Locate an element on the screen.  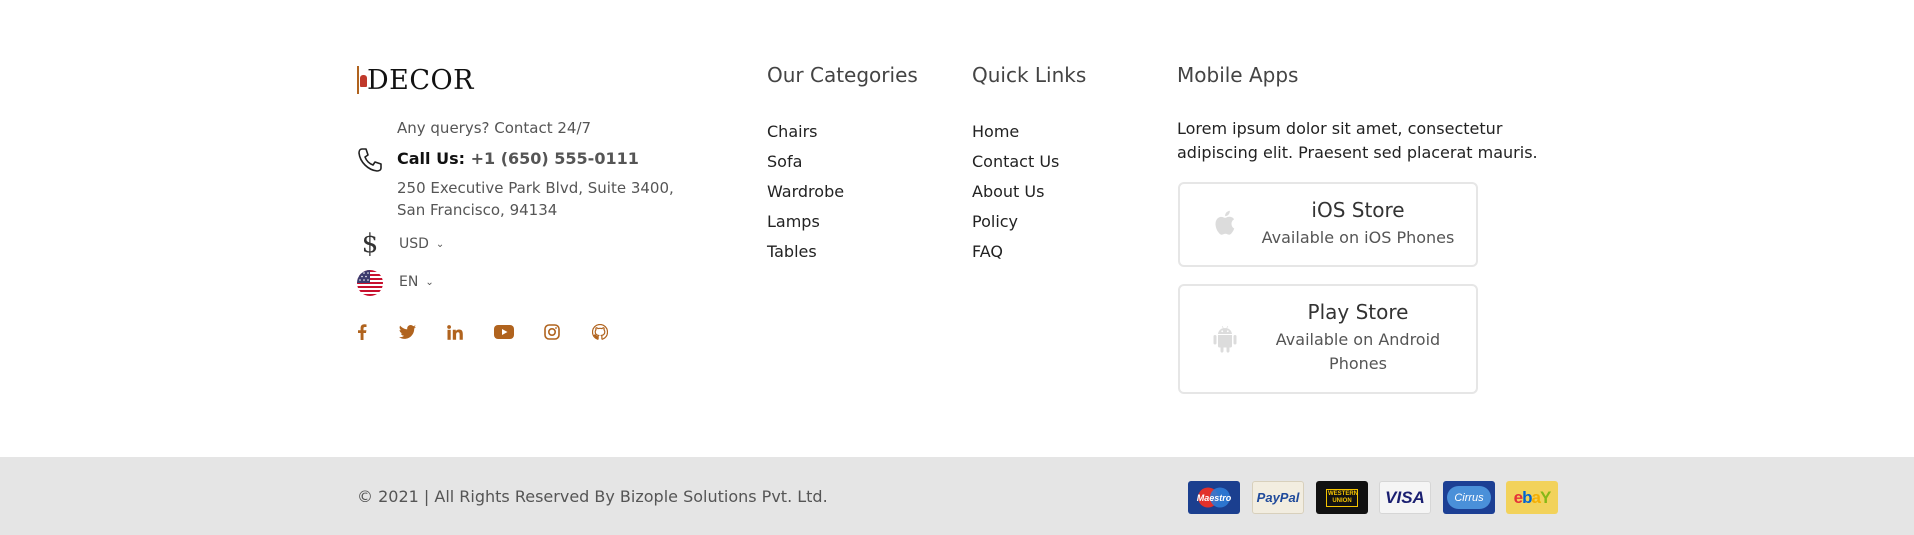
phone-icon is located at coordinates (370, 160).